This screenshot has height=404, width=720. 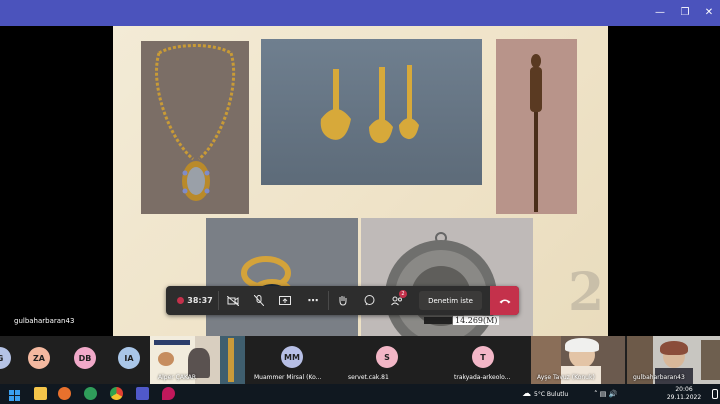 I want to click on participant-tile: ZA, so click(x=41, y=360).